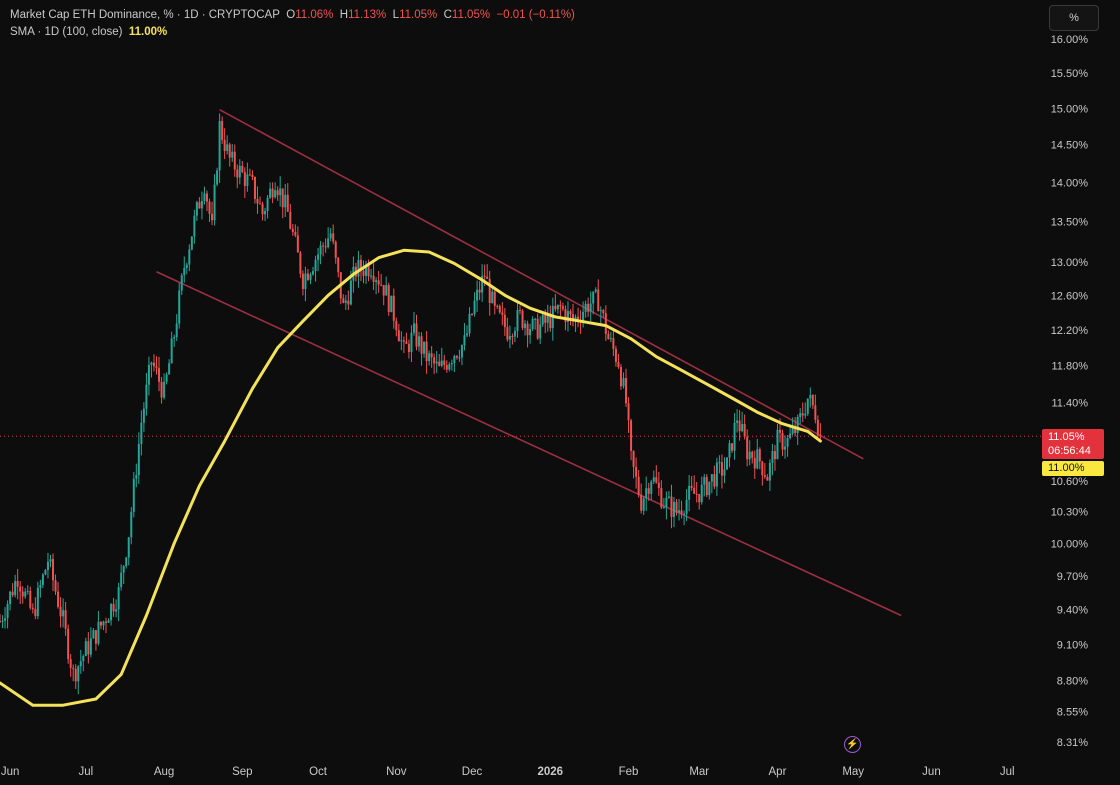 The height and width of the screenshot is (785, 1120). What do you see at coordinates (1072, 646) in the screenshot?
I see `y-tick-label: 9.10%` at bounding box center [1072, 646].